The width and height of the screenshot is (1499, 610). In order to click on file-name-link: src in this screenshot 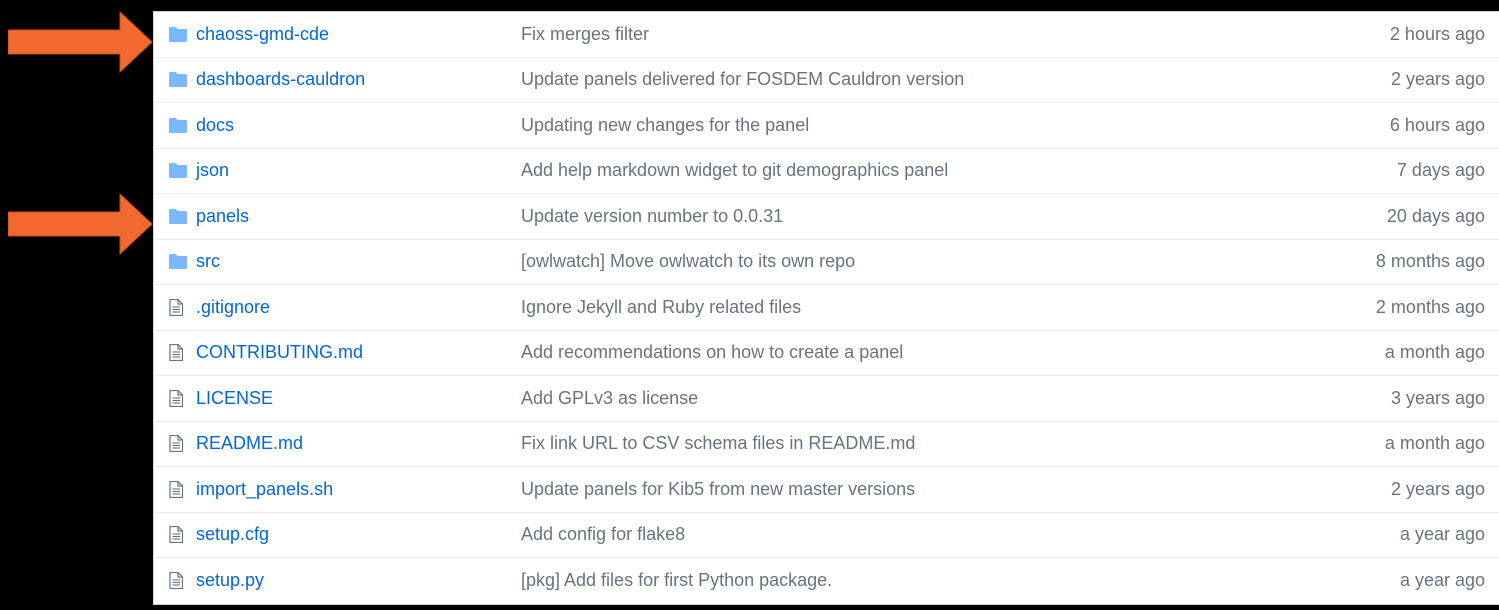, I will do `click(208, 261)`.